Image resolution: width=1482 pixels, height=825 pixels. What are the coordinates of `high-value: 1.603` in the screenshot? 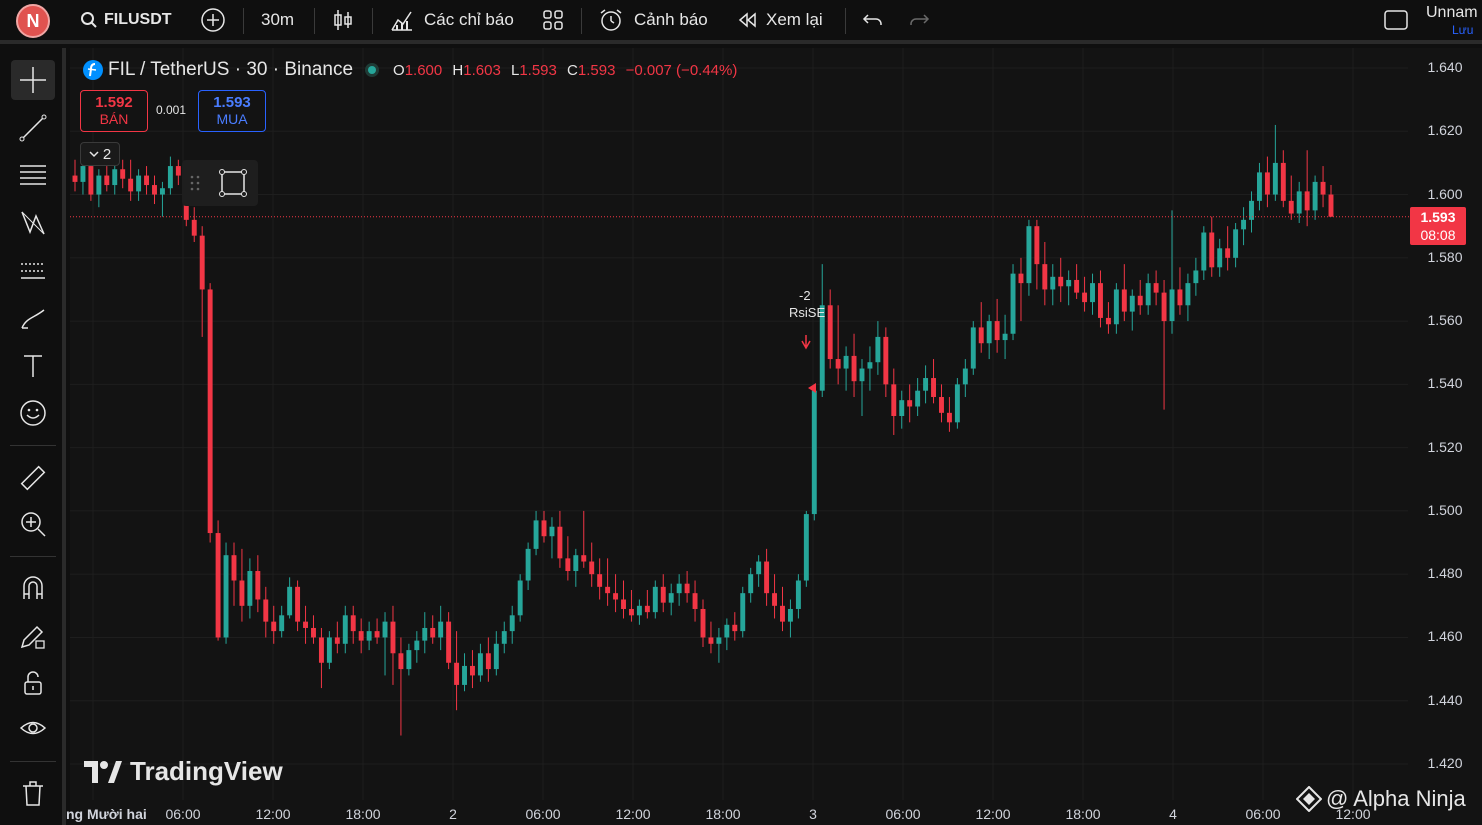 It's located at (482, 70).